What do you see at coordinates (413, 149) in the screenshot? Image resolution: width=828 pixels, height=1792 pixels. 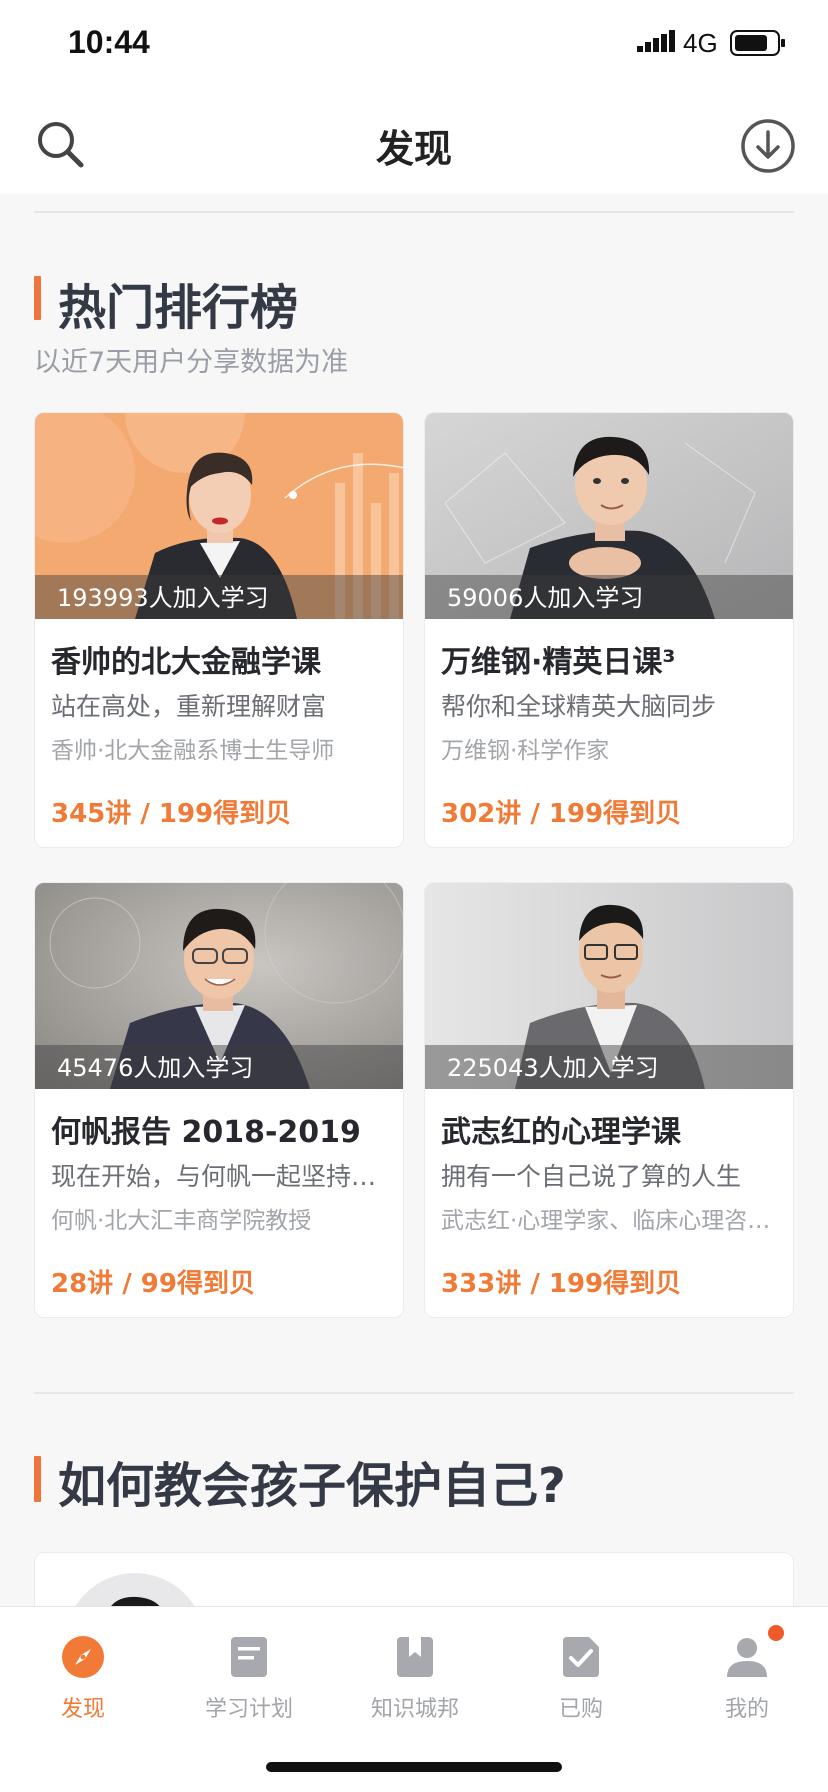 I see `page-title: 发现` at bounding box center [413, 149].